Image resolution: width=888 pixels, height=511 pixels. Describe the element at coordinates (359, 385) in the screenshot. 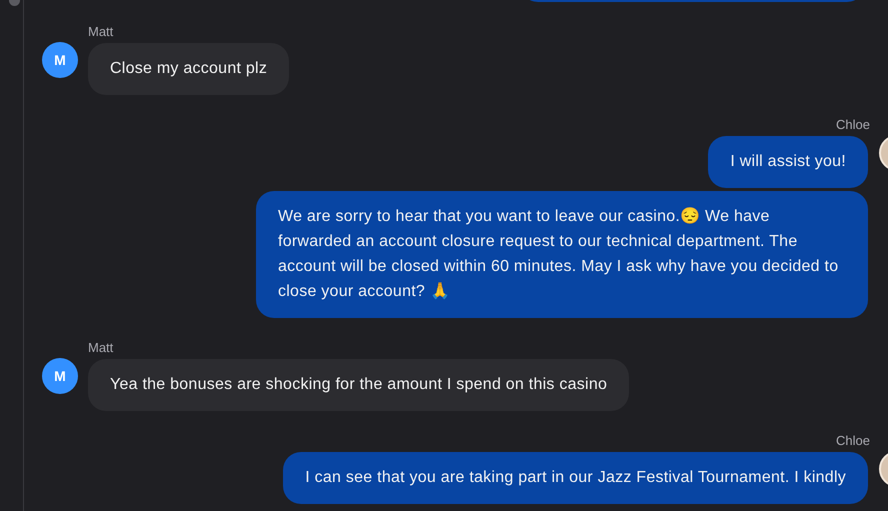

I see `message-bubble: Yea the bonuses are shocking for the amount I spend on this casino` at that location.